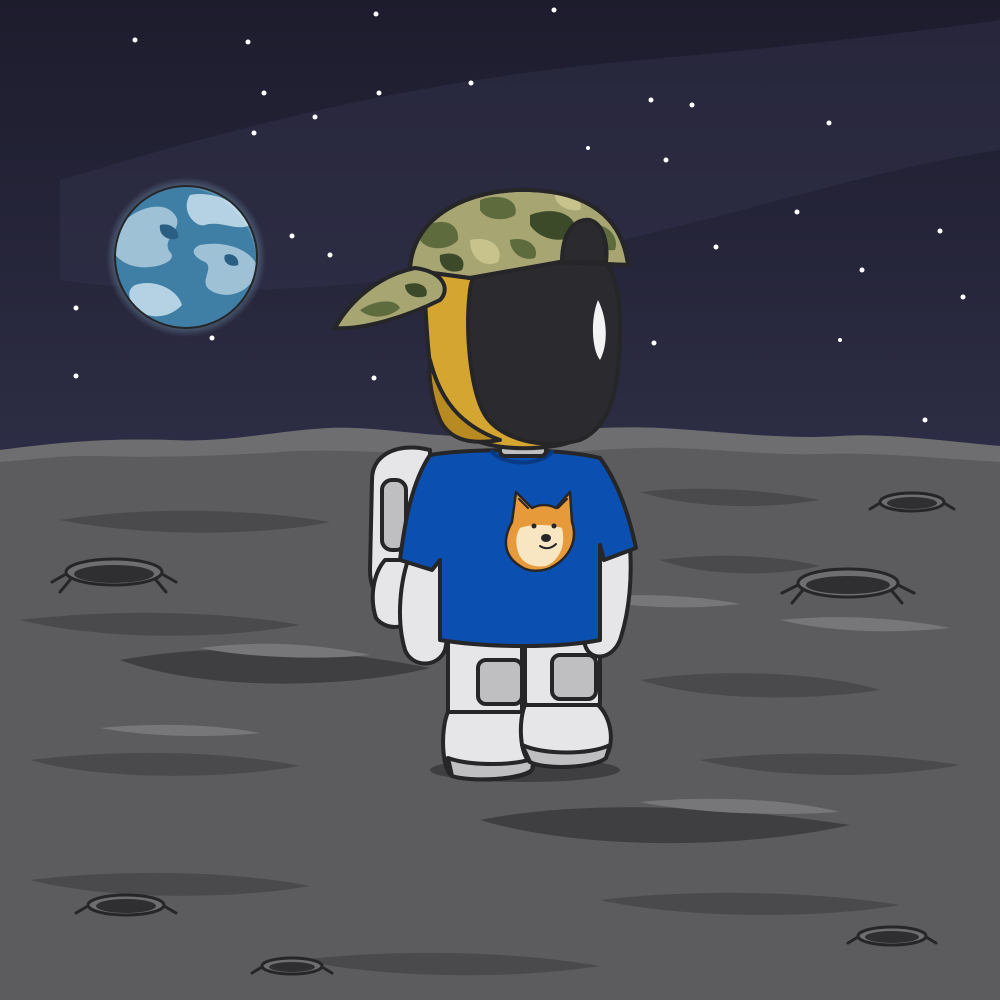  I want to click on right-knee-pad, so click(574, 677).